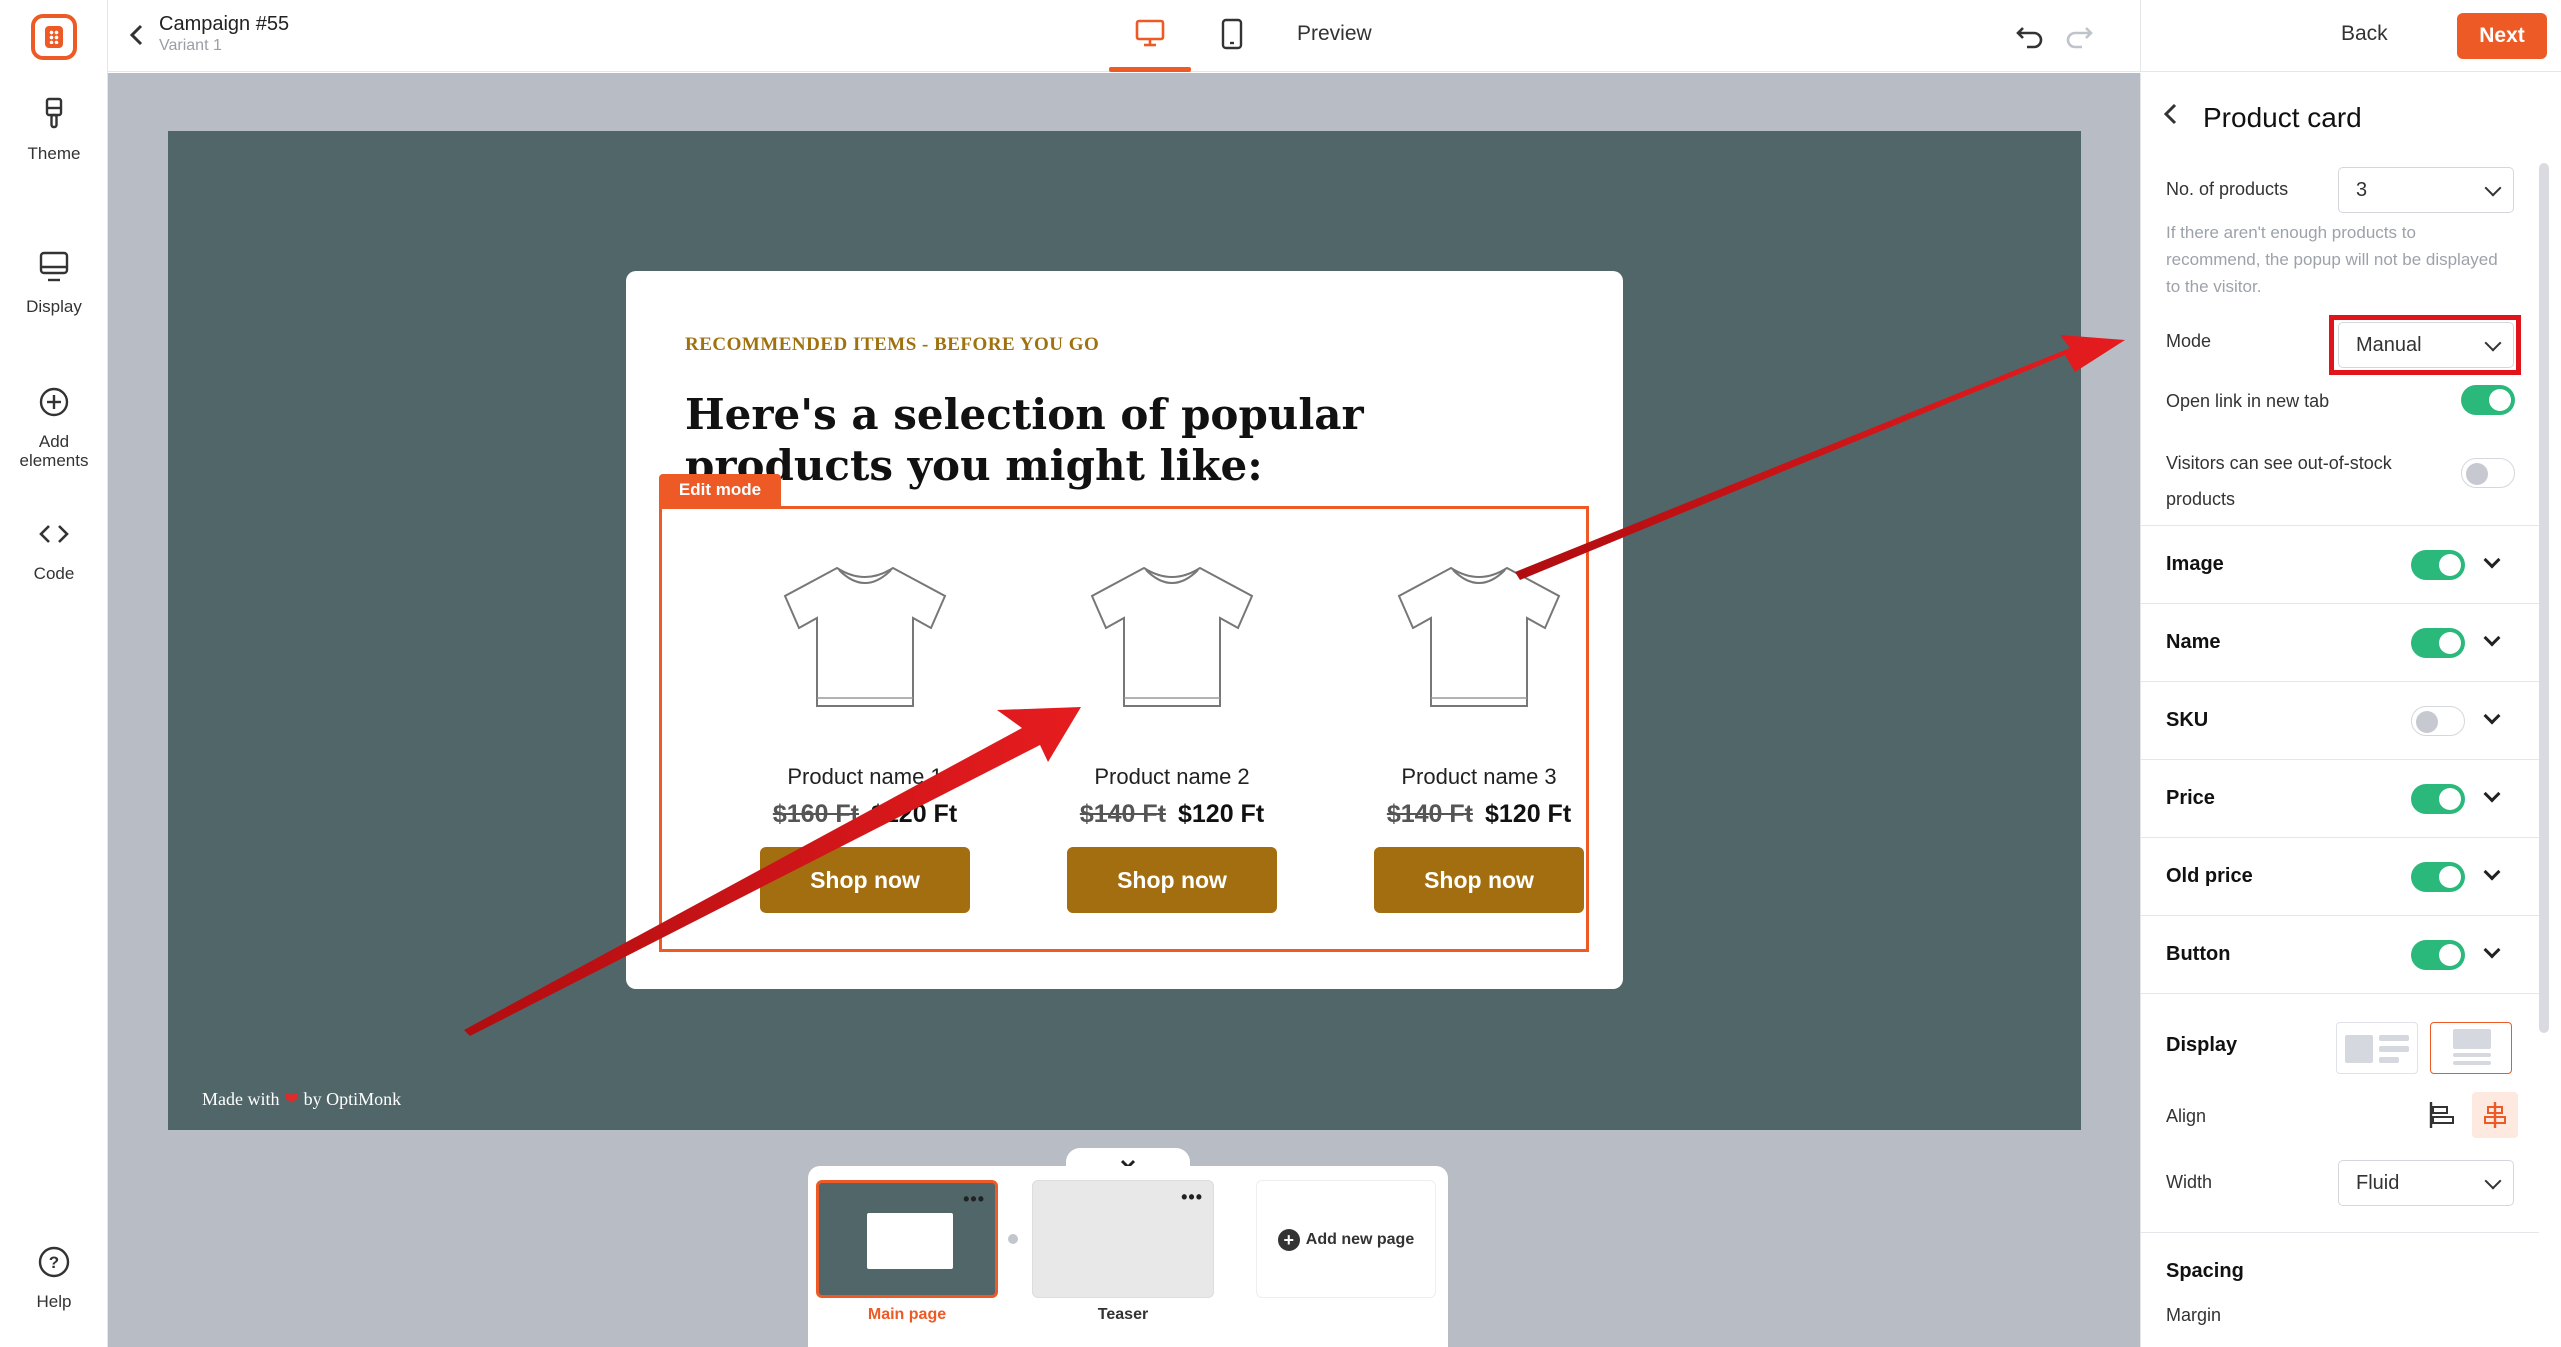 The width and height of the screenshot is (2561, 1347). I want to click on add-new-page-label: Add new page, so click(1360, 1239).